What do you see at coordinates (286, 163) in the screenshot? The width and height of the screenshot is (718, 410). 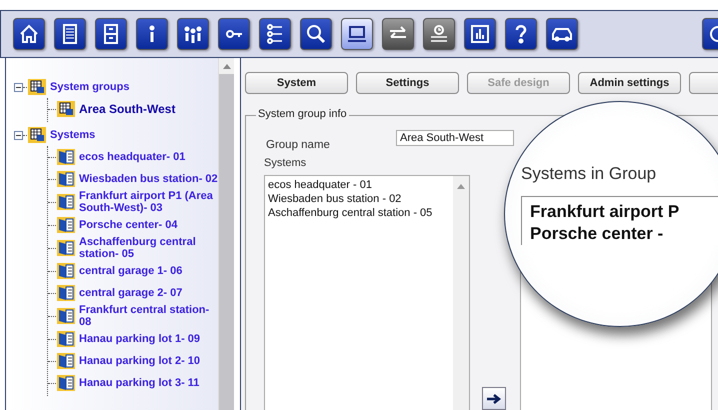 I see `list-label: Systems` at bounding box center [286, 163].